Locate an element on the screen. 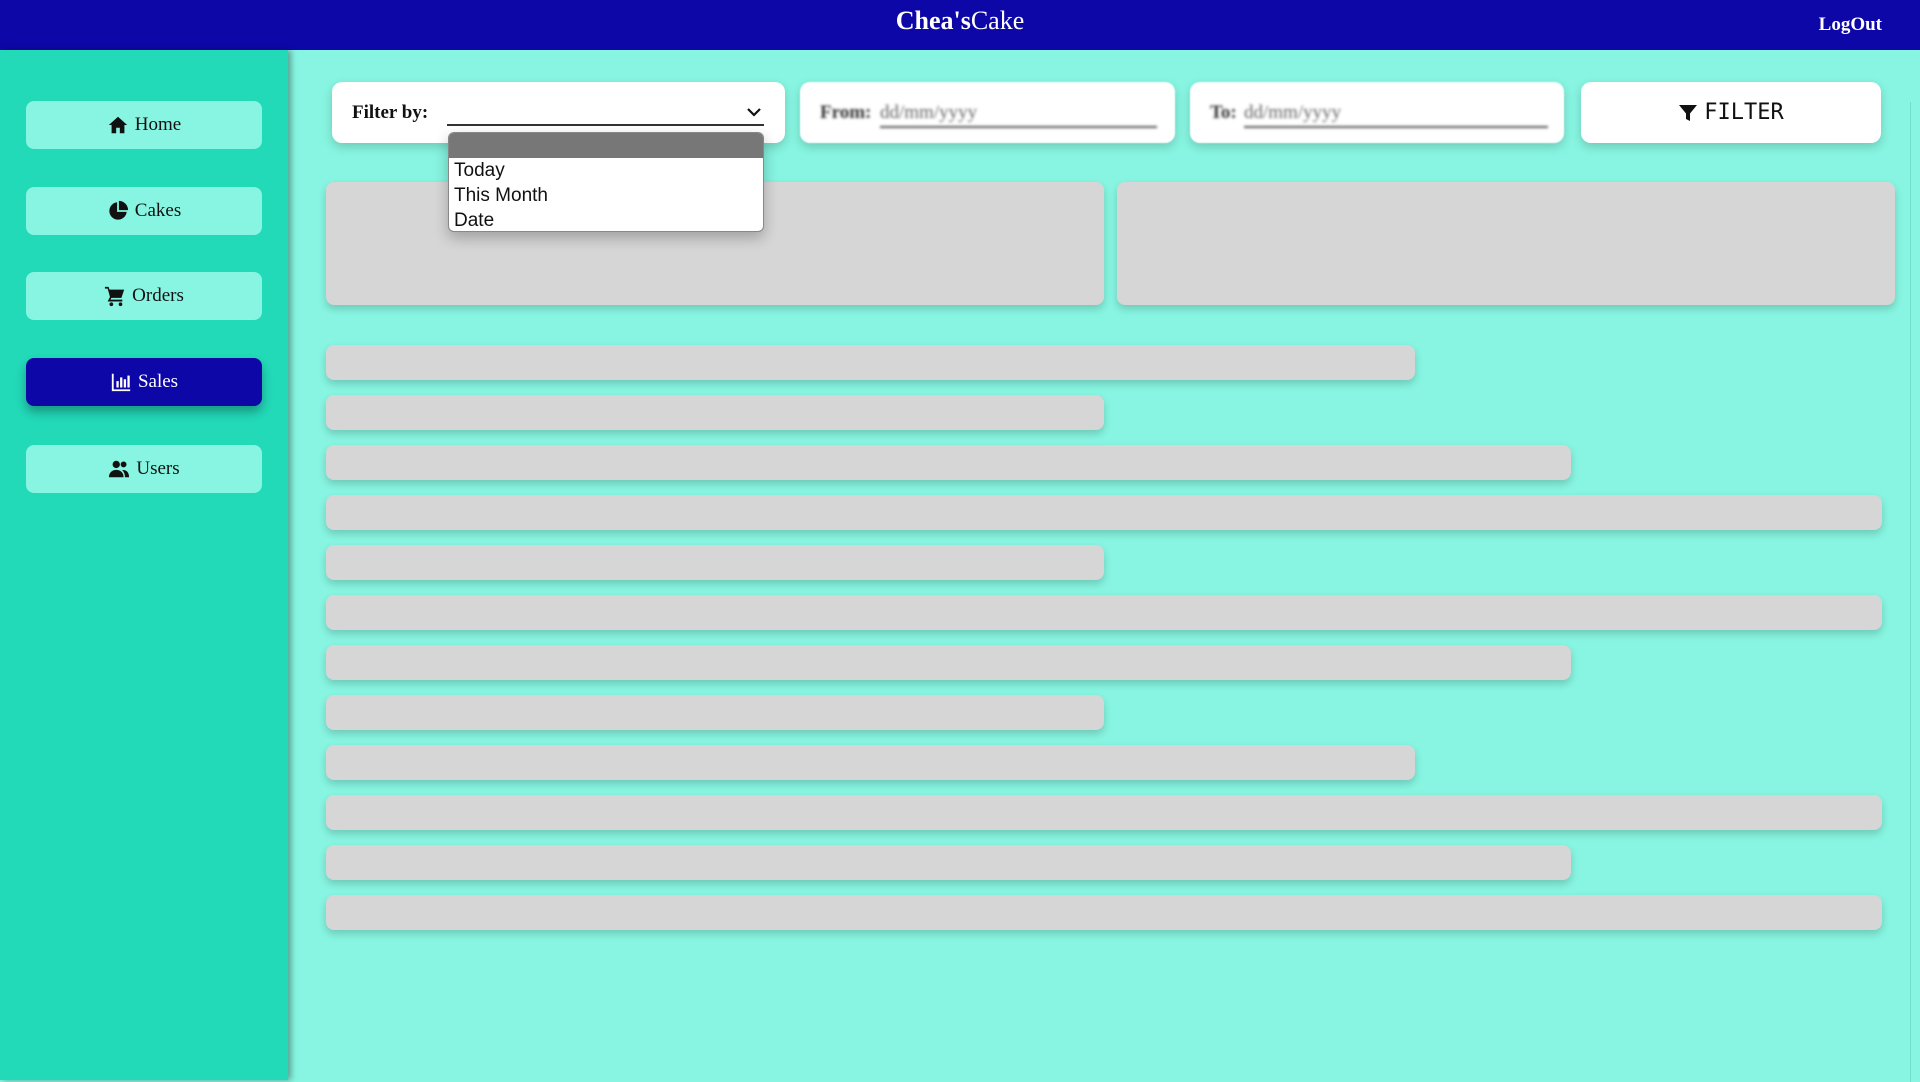  scrollbar-thumb is located at coordinates (1914, 592).